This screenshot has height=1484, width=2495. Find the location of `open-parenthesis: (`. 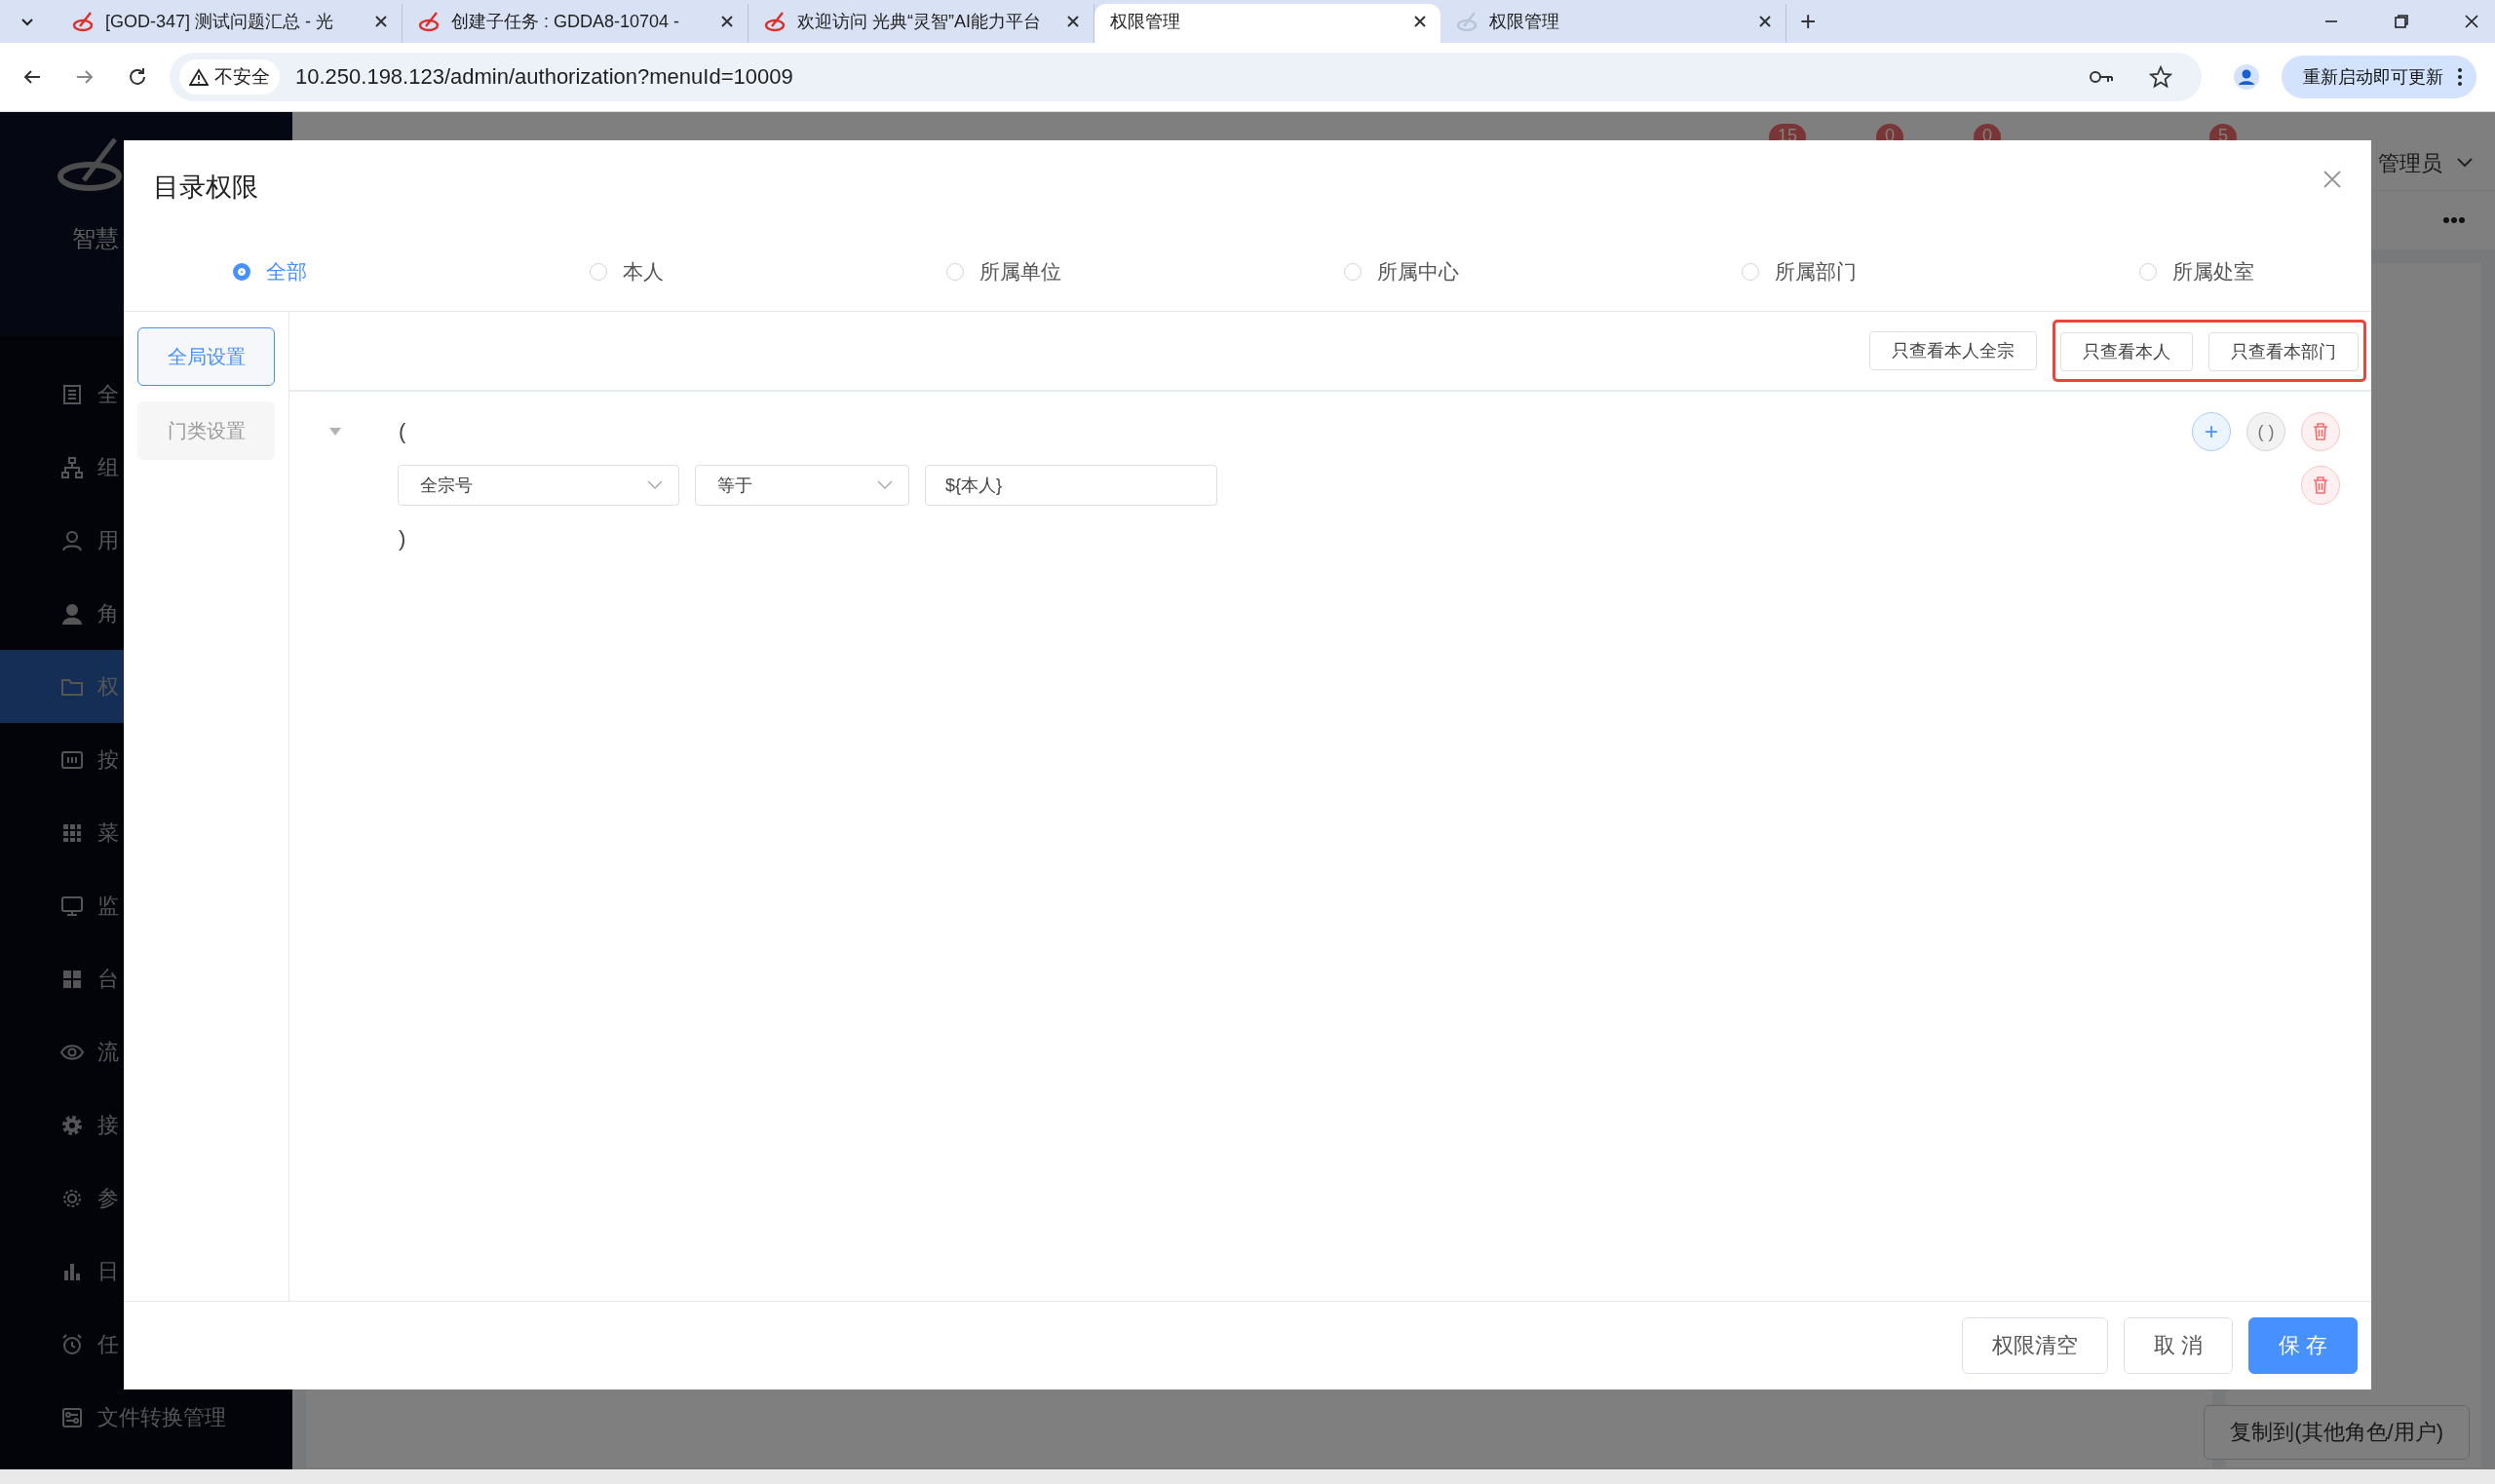

open-parenthesis: ( is located at coordinates (402, 431).